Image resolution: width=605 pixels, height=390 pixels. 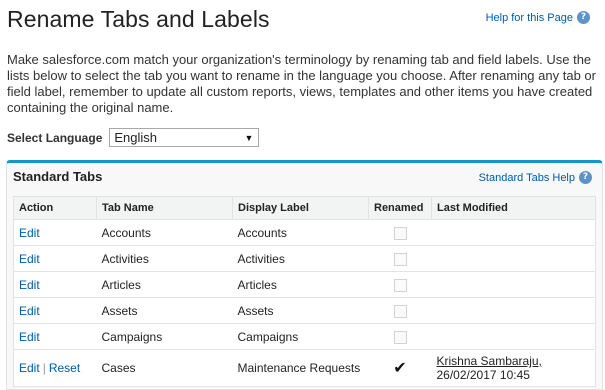 I want to click on header-display-label: Display Label, so click(x=300, y=208).